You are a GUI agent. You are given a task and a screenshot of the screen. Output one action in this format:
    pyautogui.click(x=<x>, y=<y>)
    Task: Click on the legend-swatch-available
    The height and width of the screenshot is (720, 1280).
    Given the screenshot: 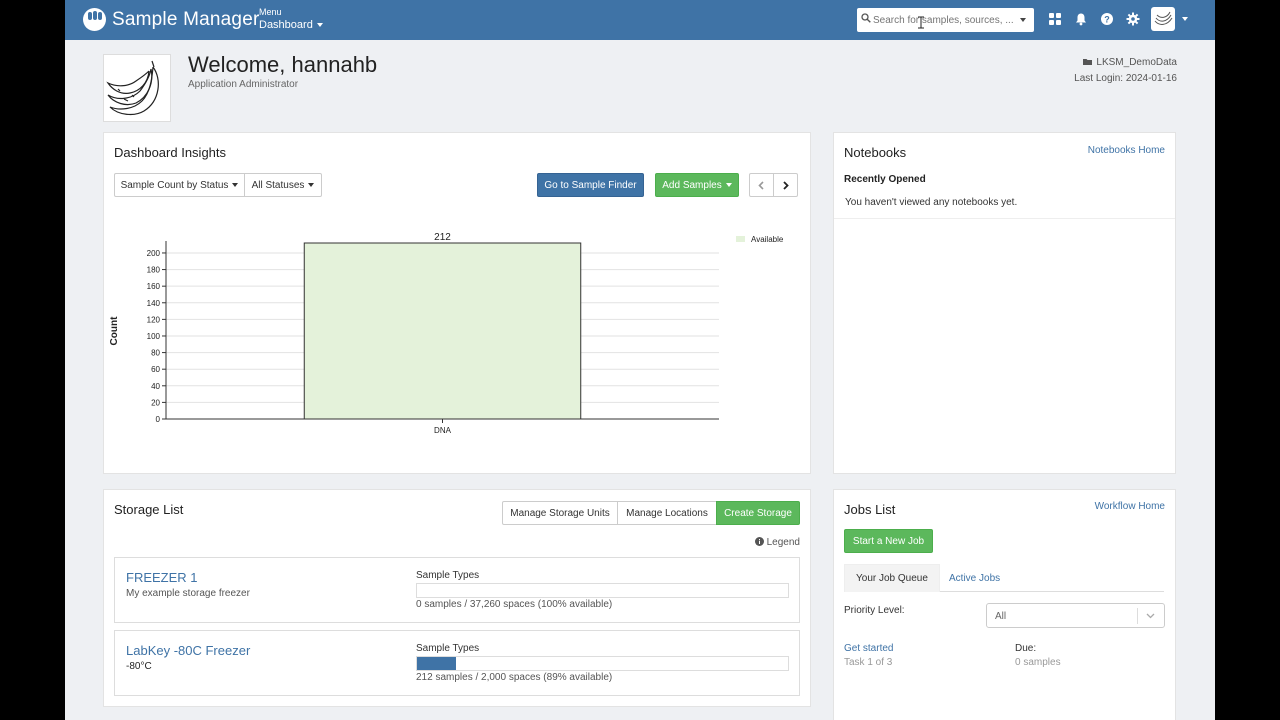 What is the action you would take?
    pyautogui.click(x=740, y=239)
    